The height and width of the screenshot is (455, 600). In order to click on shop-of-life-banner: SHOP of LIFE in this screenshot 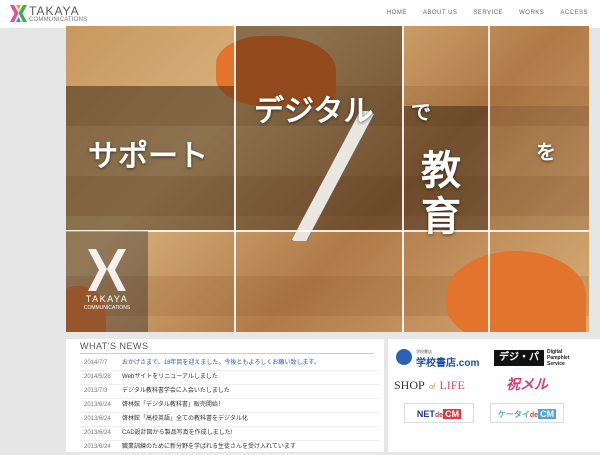, I will do `click(442, 387)`.